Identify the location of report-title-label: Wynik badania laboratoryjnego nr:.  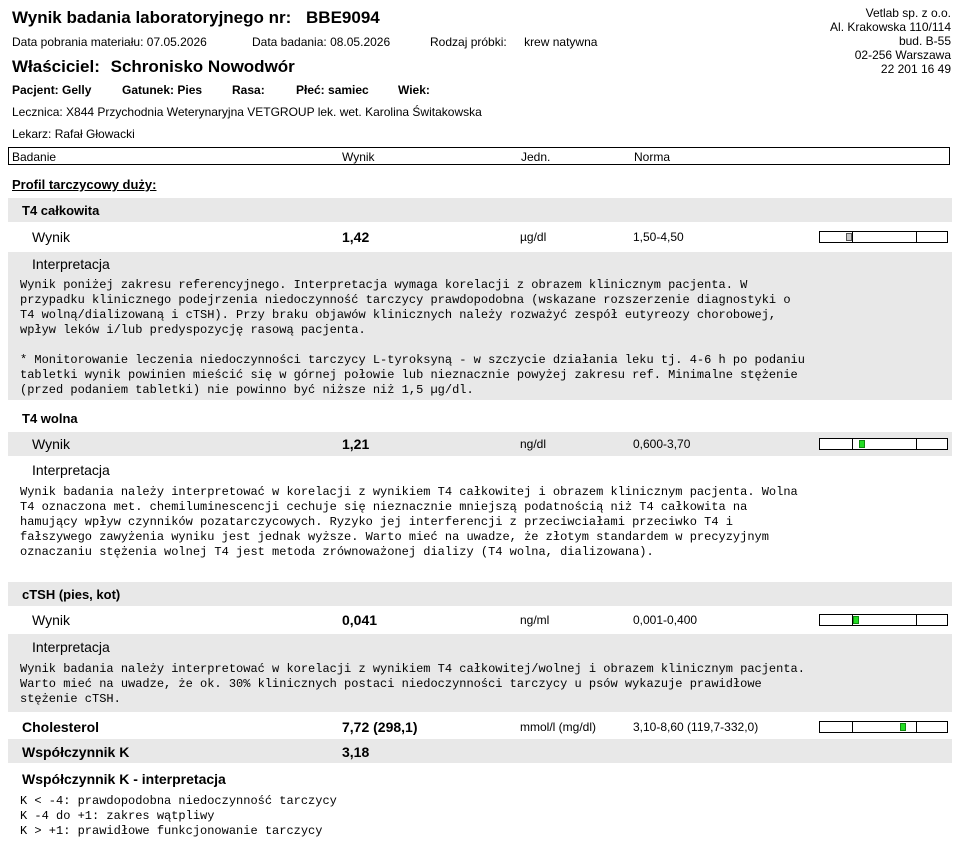
(152, 17).